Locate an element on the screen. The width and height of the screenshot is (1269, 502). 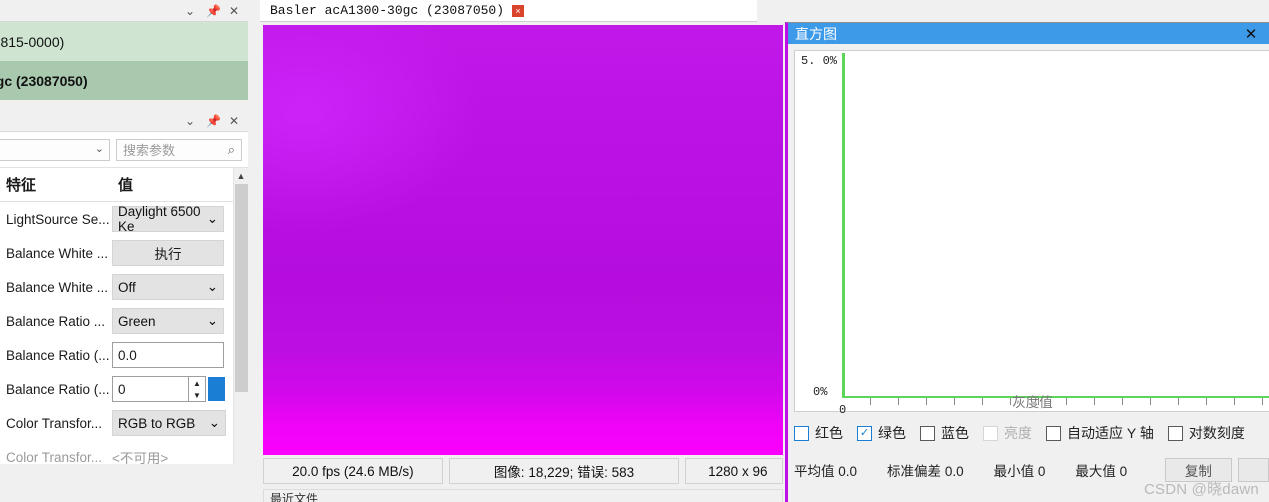
table-row: Balance White ... Off ⌄ is located at coordinates (124, 287).